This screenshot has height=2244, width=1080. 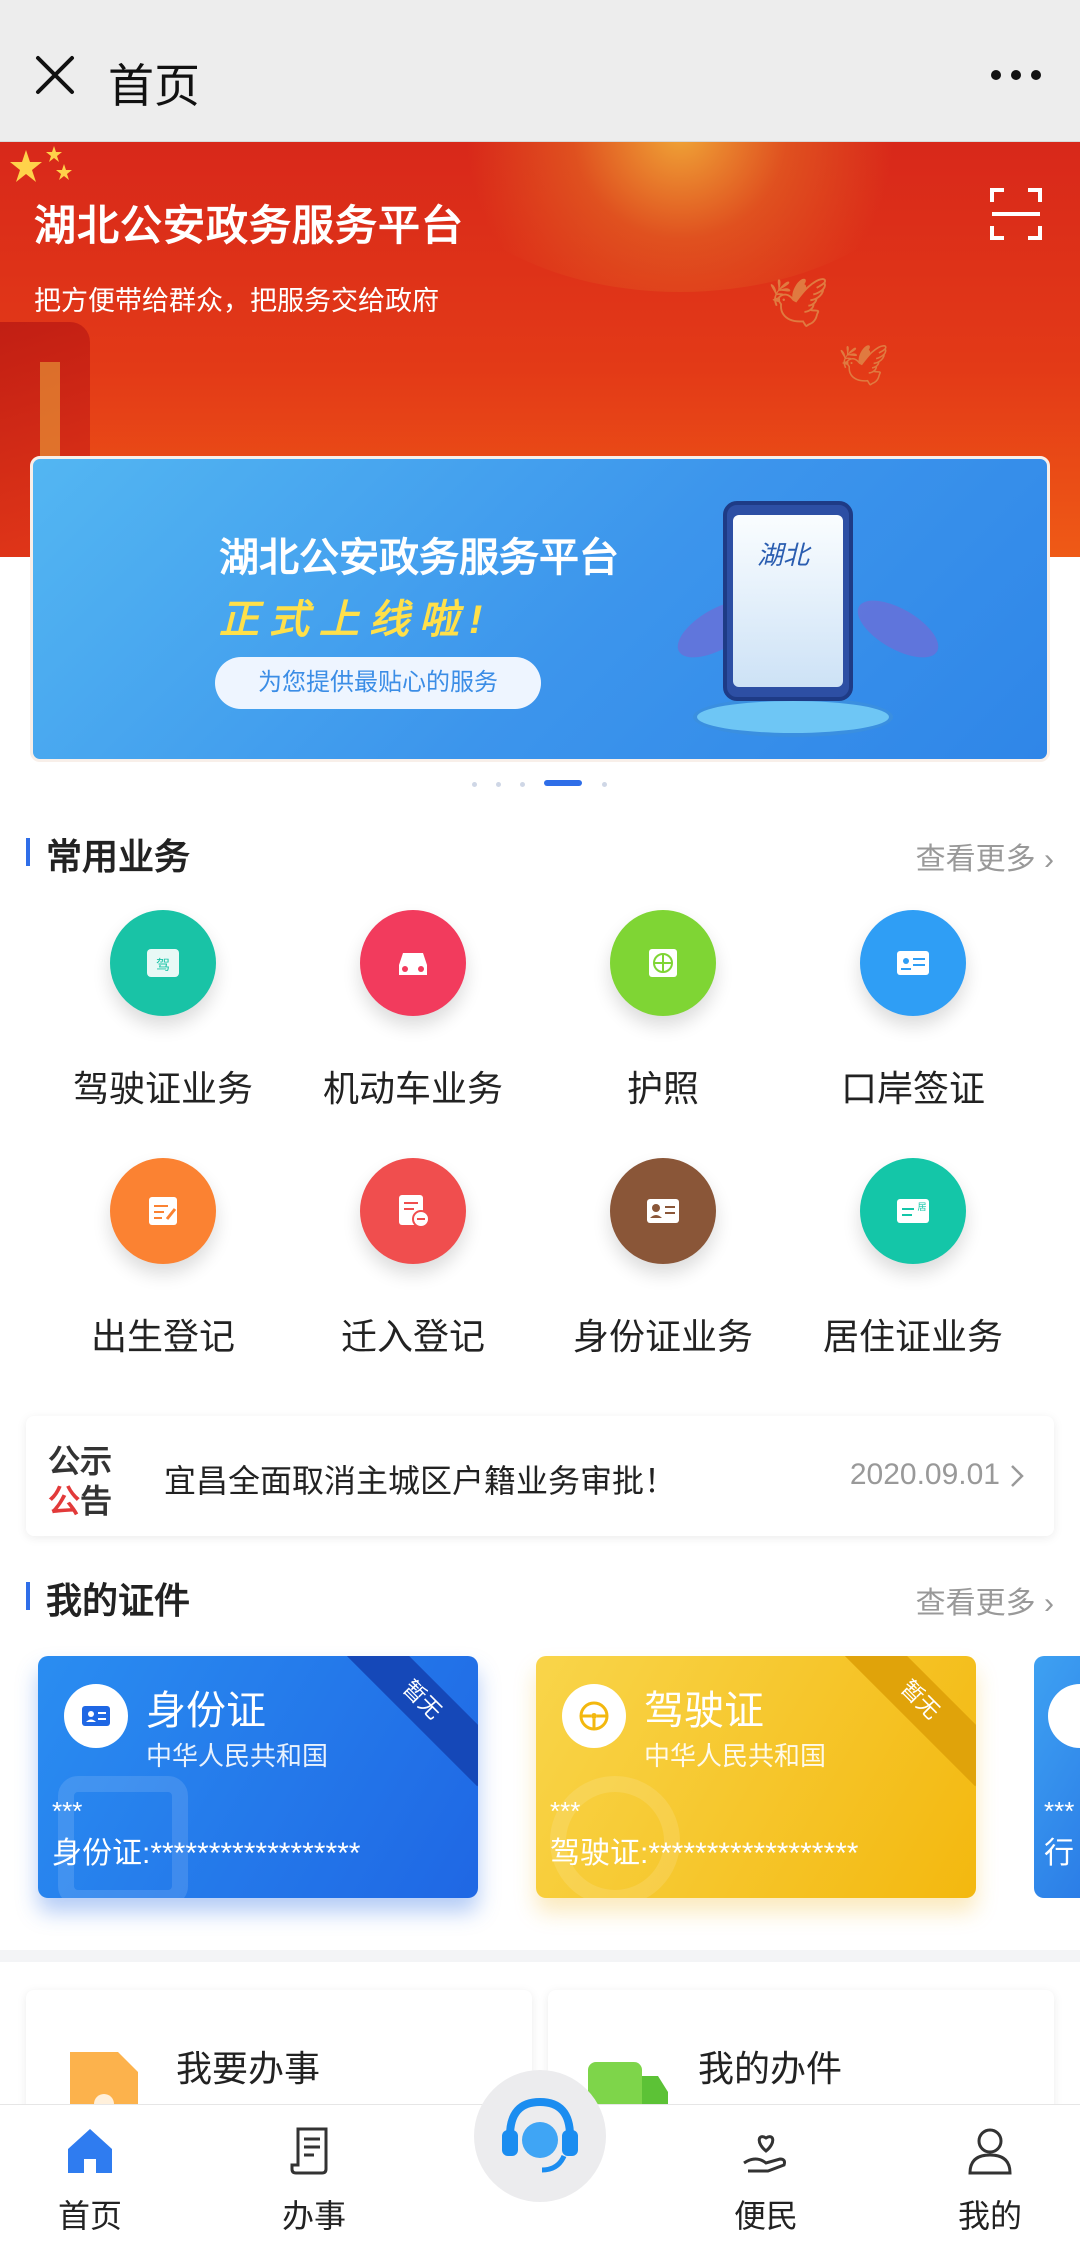 I want to click on announcement-bar: 公示 公告 宜昌全面取消主城区户籍业务审批！ 2020.09.01, so click(x=540, y=1476).